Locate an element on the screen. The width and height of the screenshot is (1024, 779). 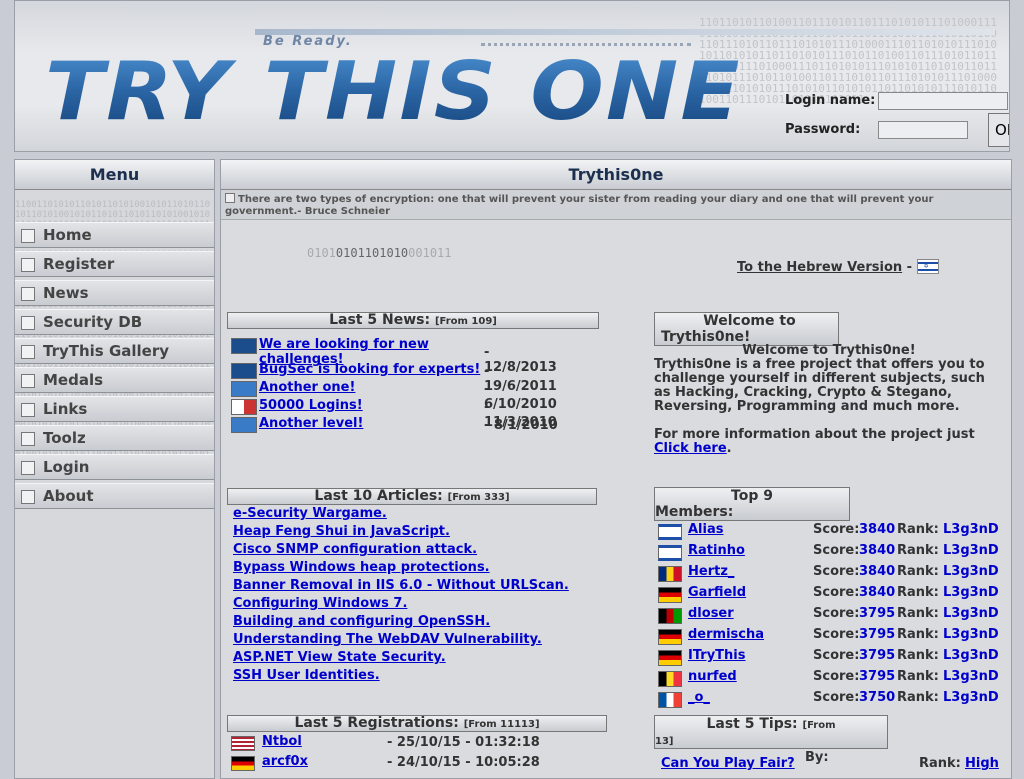
news-link: 50000 Logins! is located at coordinates (311, 405).